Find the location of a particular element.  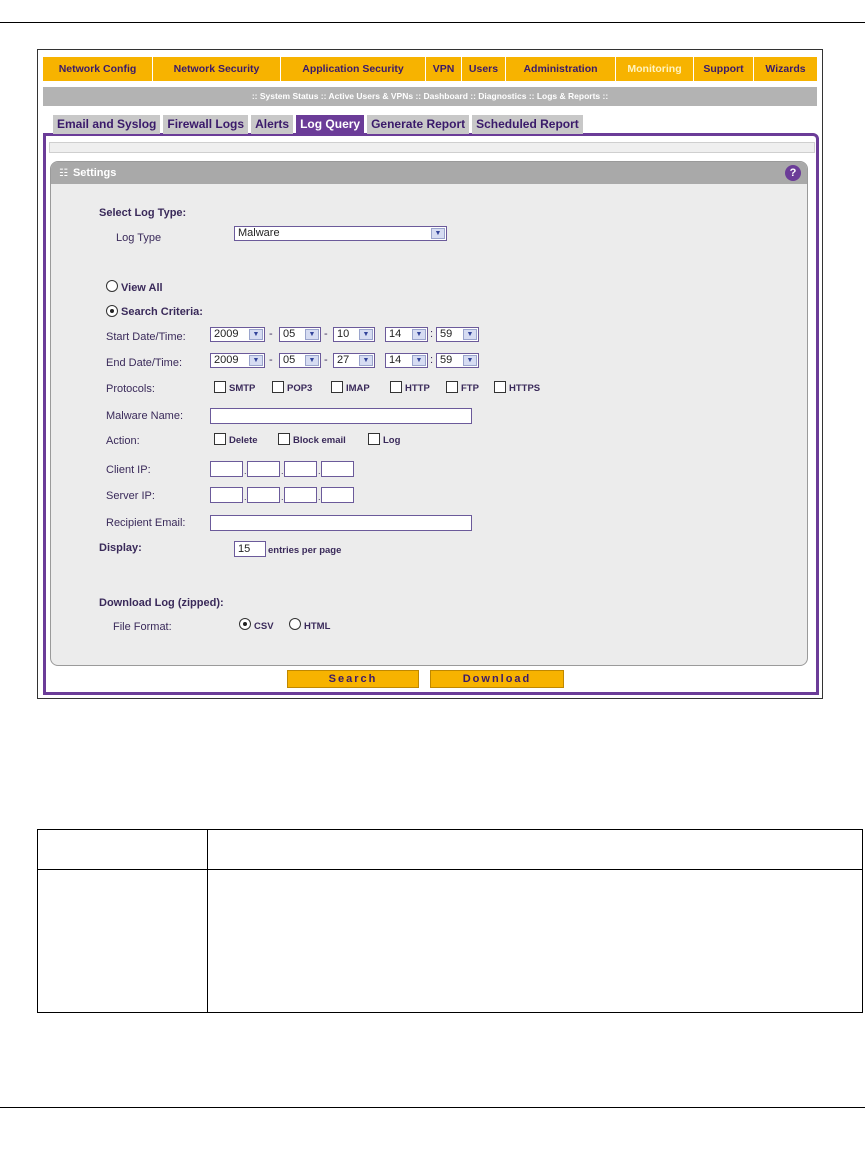

display-entries-input: 15 is located at coordinates (250, 549).